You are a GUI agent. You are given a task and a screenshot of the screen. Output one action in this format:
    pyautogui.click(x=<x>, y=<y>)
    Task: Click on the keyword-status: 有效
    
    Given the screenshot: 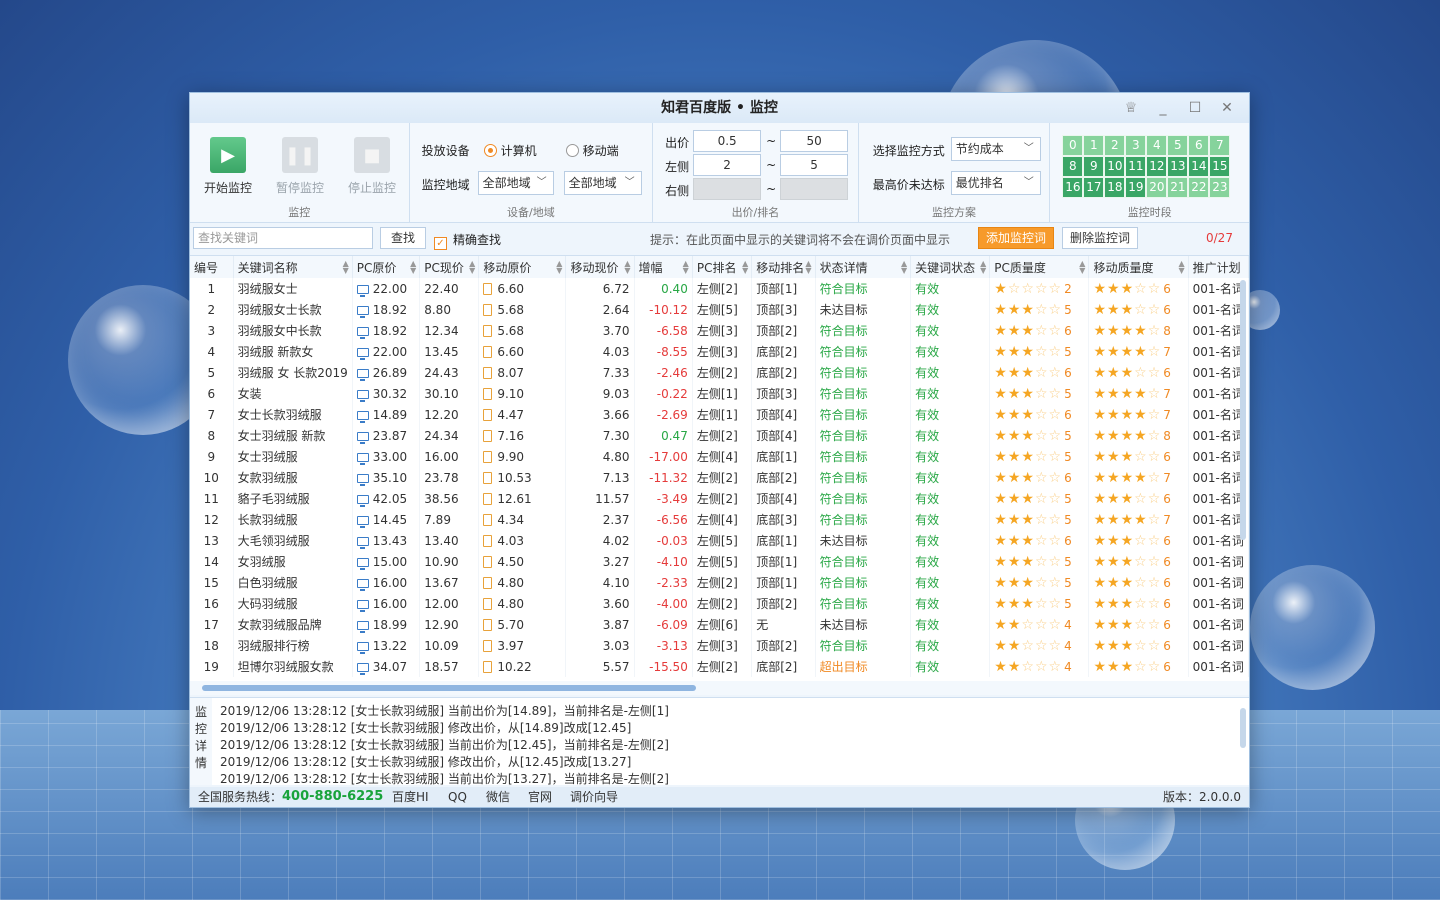 What is the action you would take?
    pyautogui.click(x=950, y=624)
    